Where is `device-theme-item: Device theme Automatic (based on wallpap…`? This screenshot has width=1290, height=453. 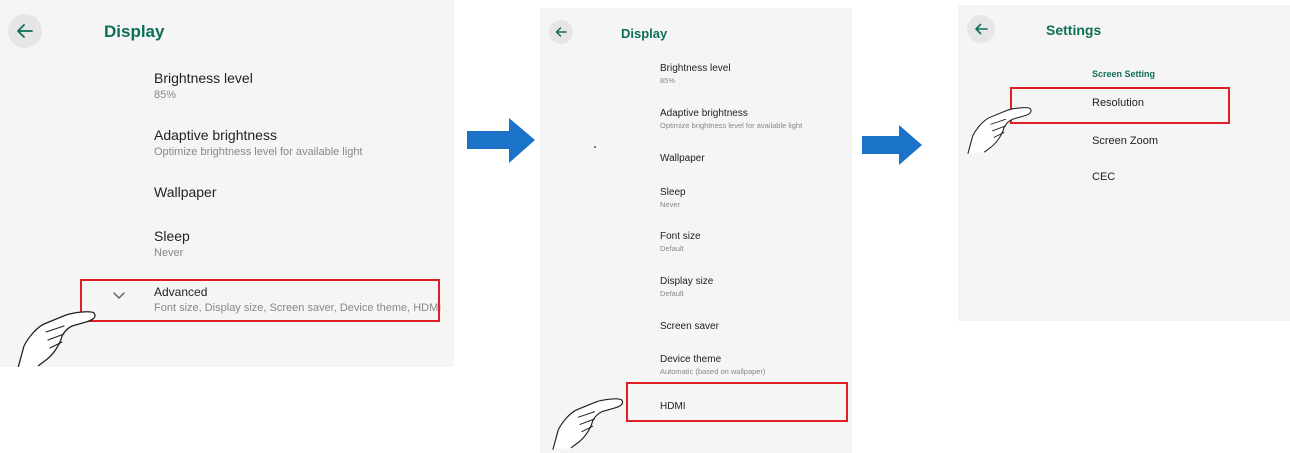 device-theme-item: Device theme Automatic (based on wallpap… is located at coordinates (712, 365).